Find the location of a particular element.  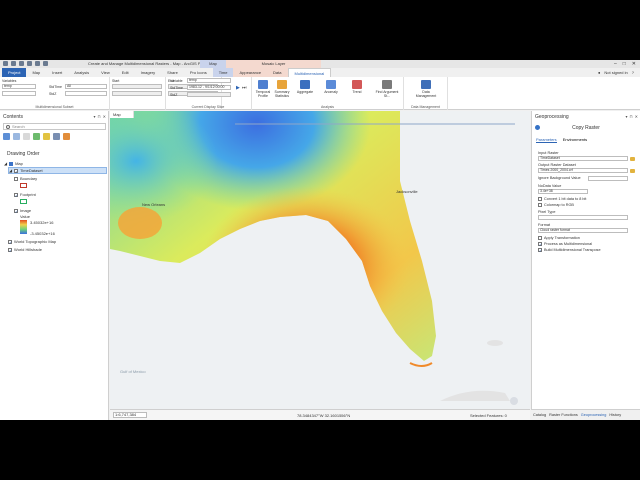

list-by-labeling-icon is located at coordinates (56, 136).